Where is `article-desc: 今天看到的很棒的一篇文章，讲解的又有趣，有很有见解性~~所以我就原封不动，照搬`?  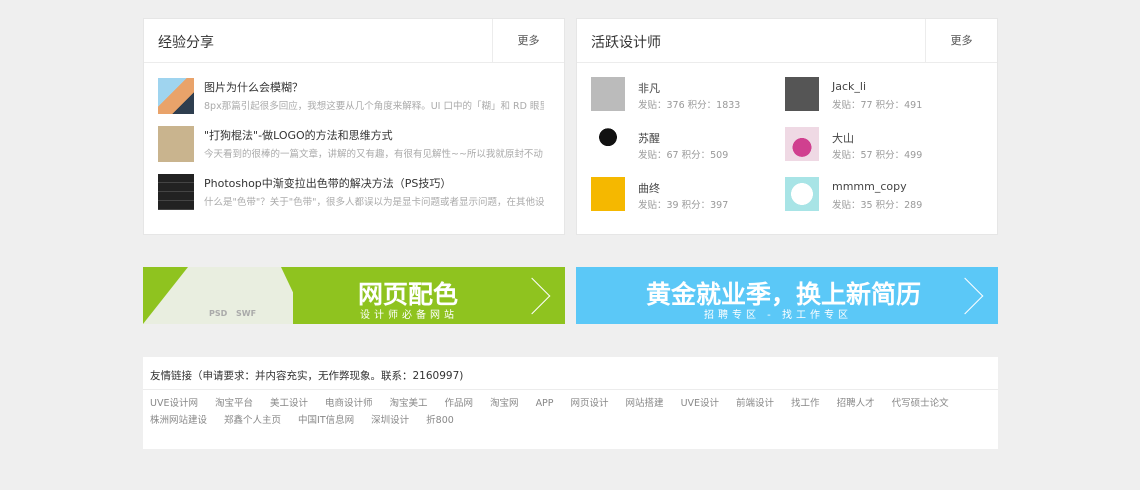 article-desc: 今天看到的很棒的一篇文章，讲解的又有趣，有很有见解性~~所以我就原封不动，照搬 is located at coordinates (374, 154).